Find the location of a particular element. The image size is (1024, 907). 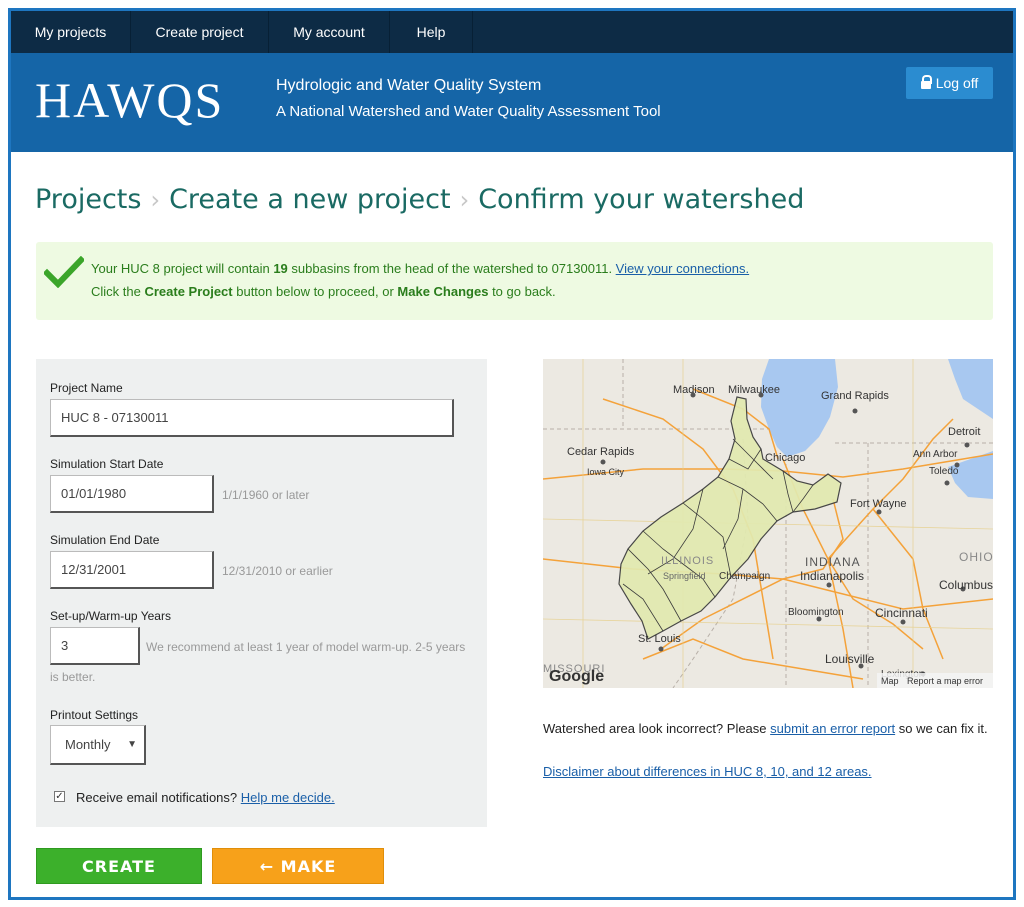

interstate-roads is located at coordinates (768, 538).